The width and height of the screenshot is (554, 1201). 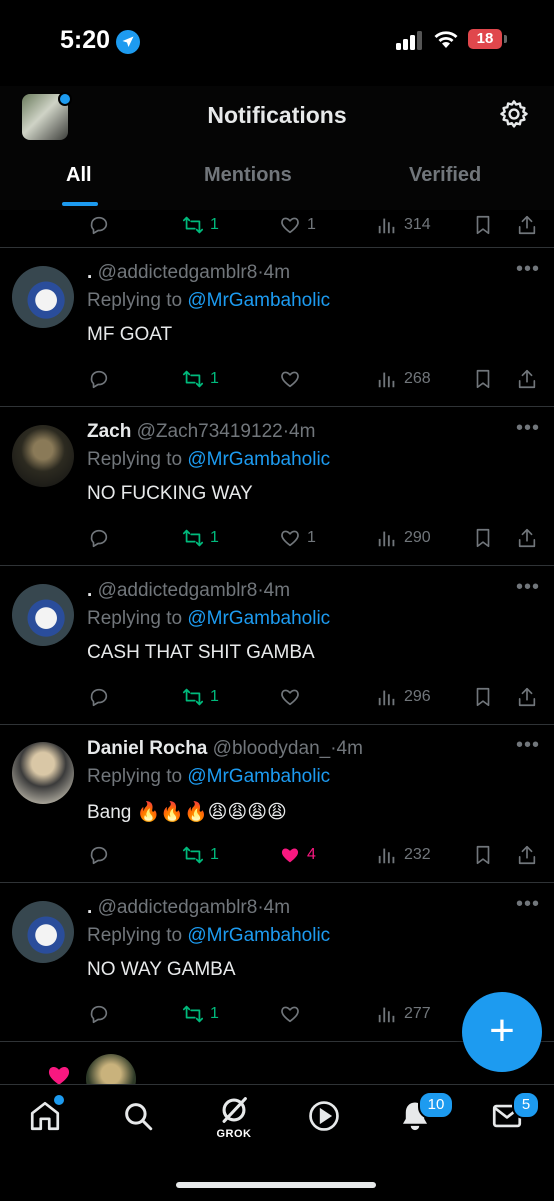 I want to click on views-button: 290, so click(x=403, y=538).